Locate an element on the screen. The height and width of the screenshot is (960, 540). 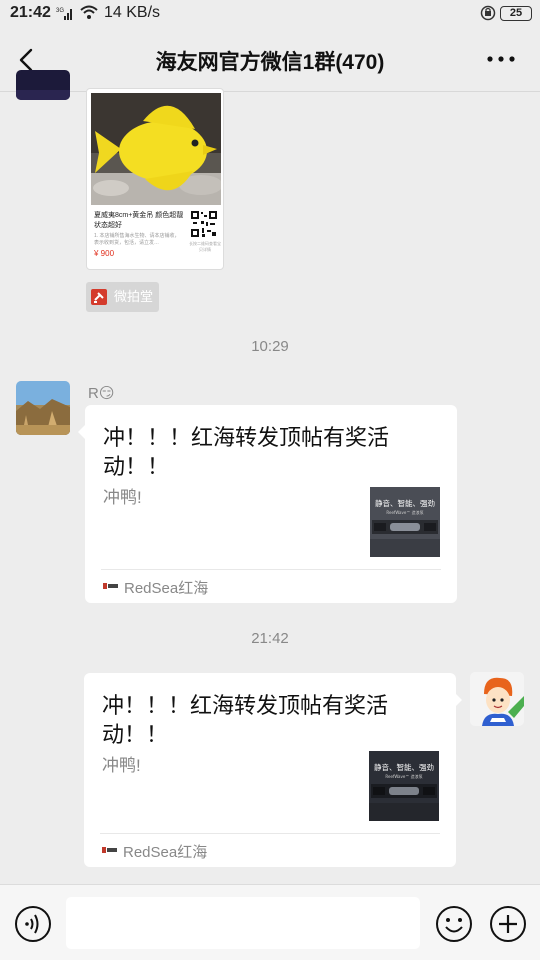
wifi-icon is located at coordinates (89, 12).